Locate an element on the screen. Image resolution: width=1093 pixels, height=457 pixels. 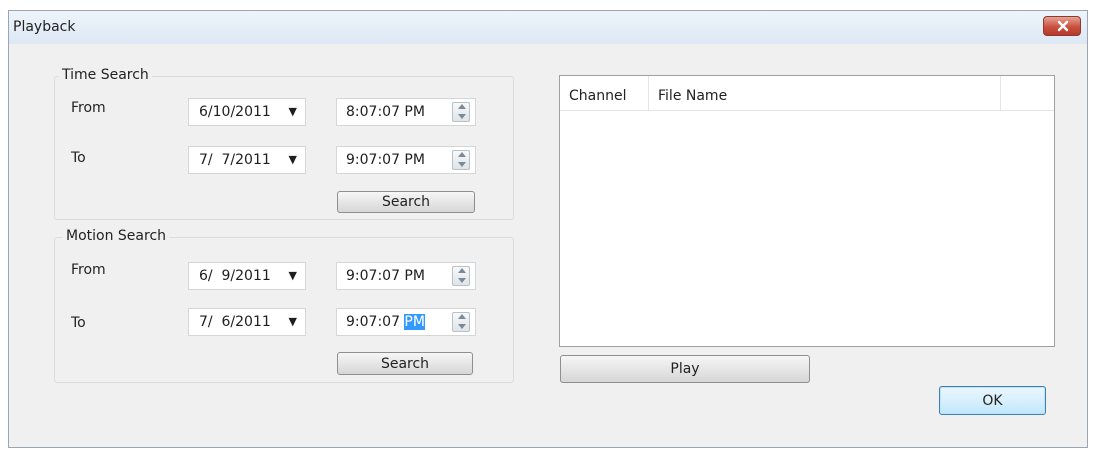
time-to-spinner is located at coordinates (461, 160).